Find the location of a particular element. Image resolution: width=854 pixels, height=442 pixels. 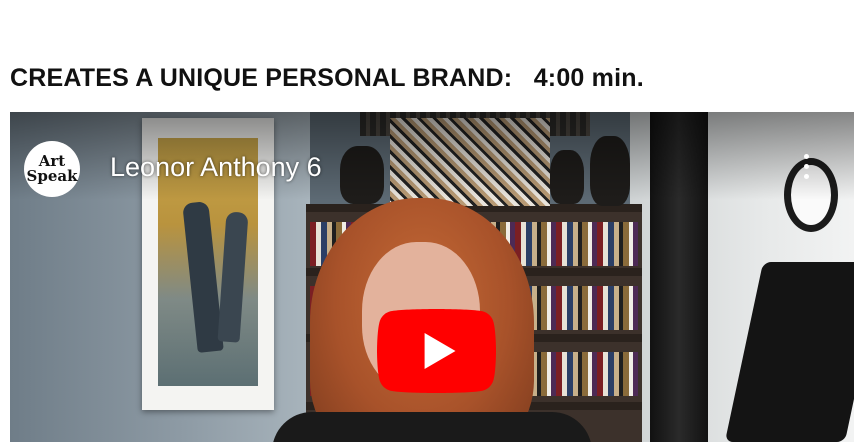

channel-avatar-text: Speak is located at coordinates (52, 176).